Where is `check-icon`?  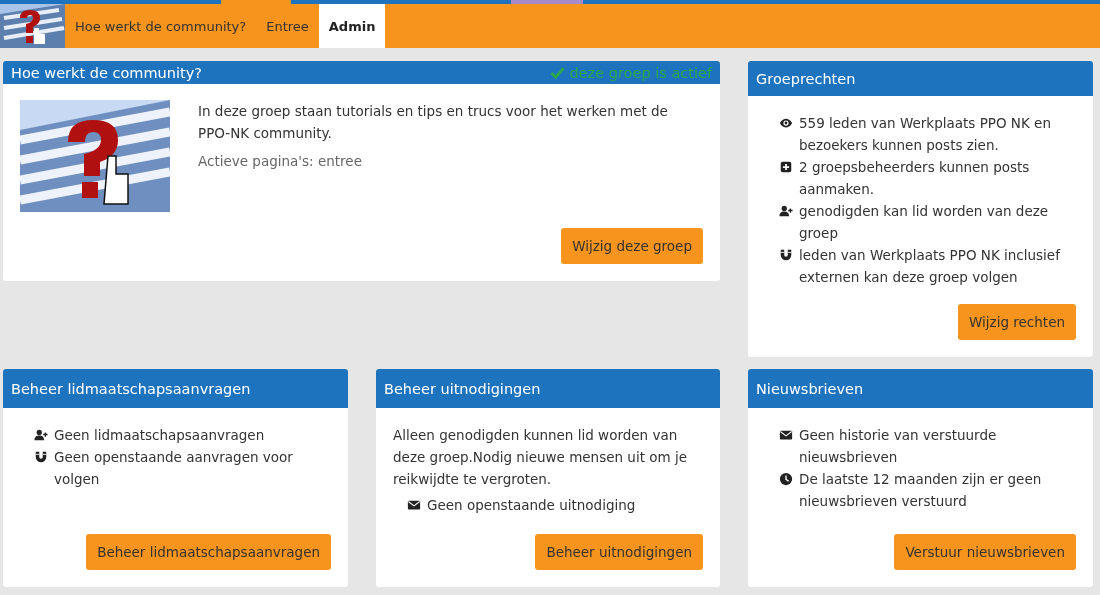 check-icon is located at coordinates (558, 72).